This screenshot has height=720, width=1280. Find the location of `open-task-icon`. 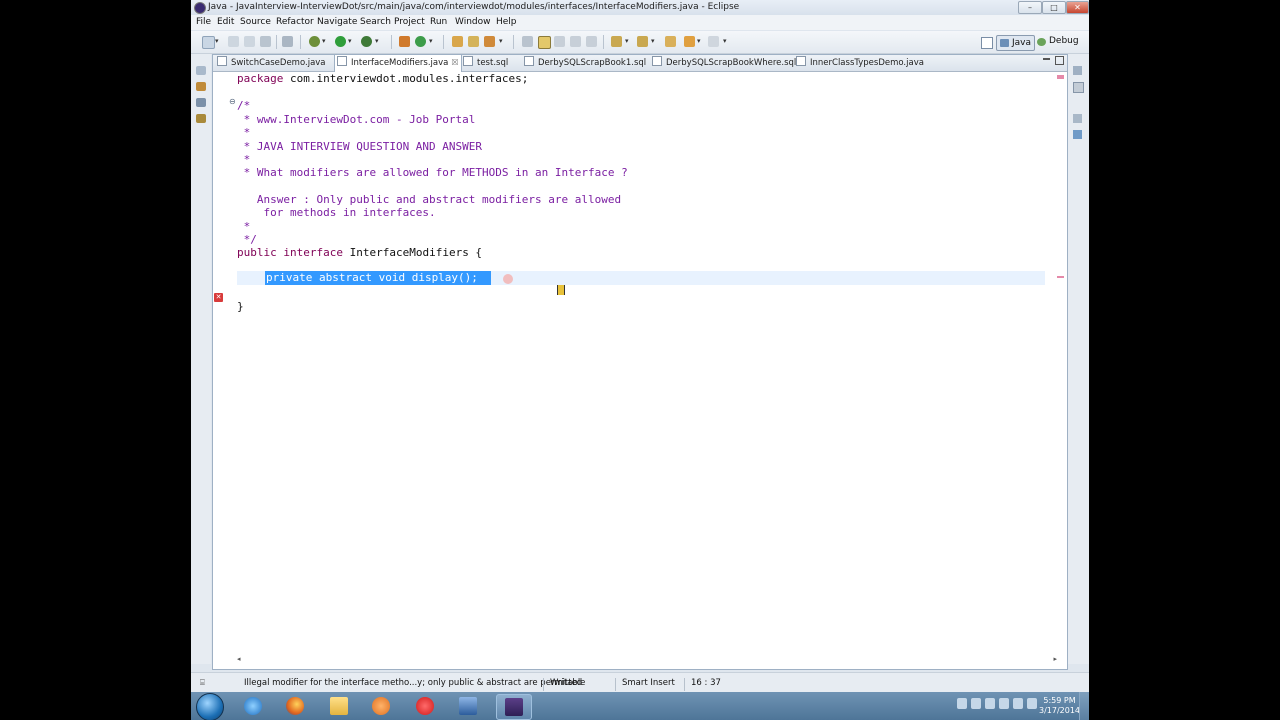

open-task-icon is located at coordinates (473, 41).